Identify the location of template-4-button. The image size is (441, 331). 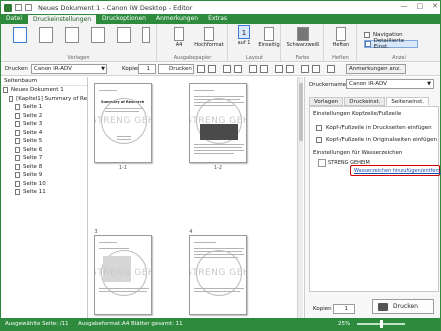
(98, 35).